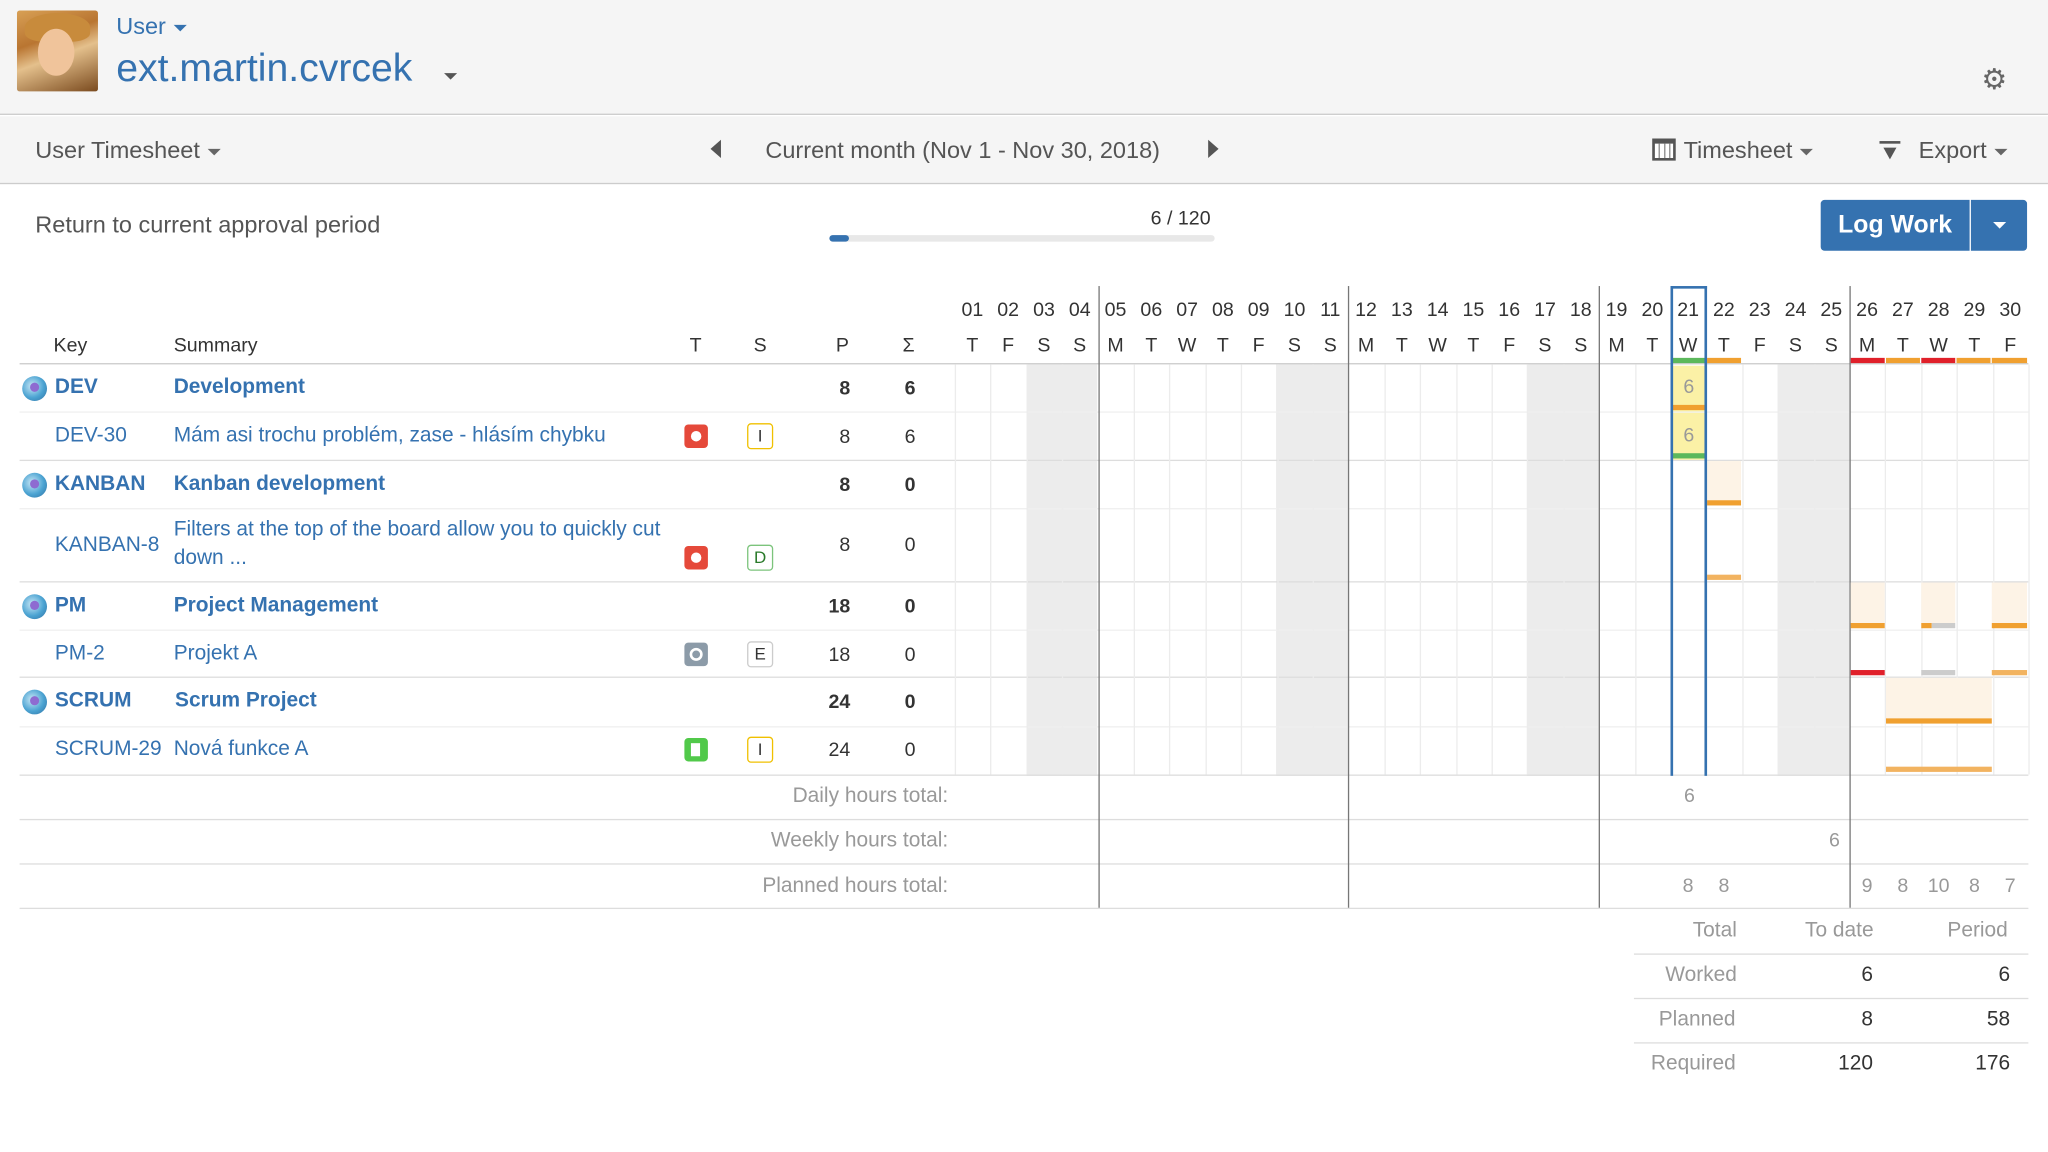 This screenshot has height=1152, width=2048. I want to click on day-number-header: 03, so click(1044, 310).